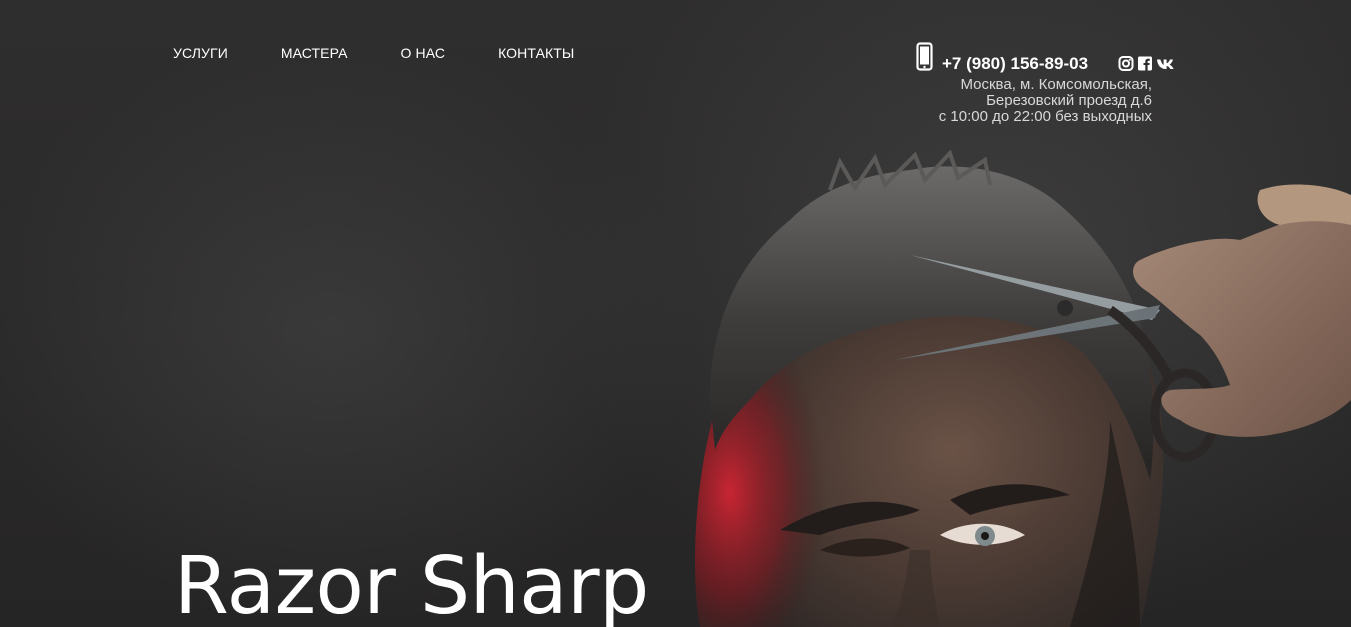 This screenshot has height=627, width=1351. Describe the element at coordinates (200, 53) in the screenshot. I see `nav-link-services: УСЛУГИ` at that location.